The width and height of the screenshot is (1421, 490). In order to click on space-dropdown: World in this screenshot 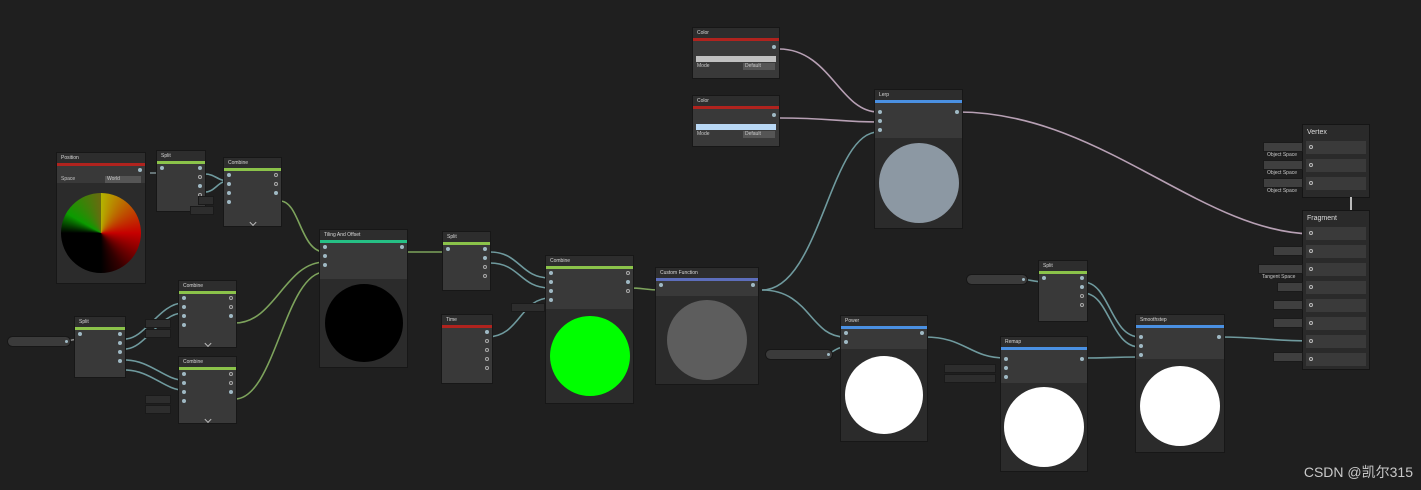, I will do `click(123, 179)`.